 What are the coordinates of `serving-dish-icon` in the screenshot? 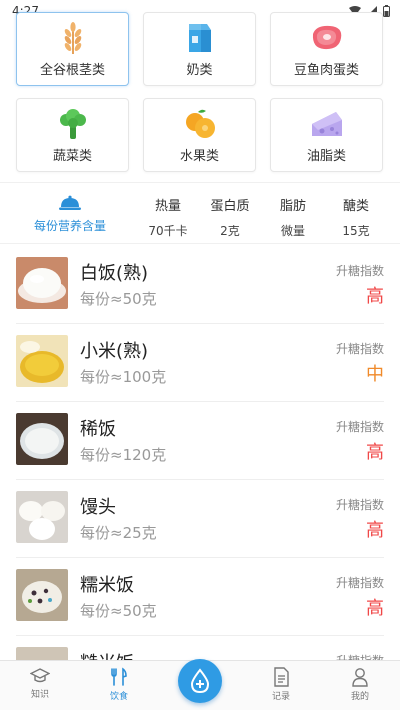 It's located at (70, 202).